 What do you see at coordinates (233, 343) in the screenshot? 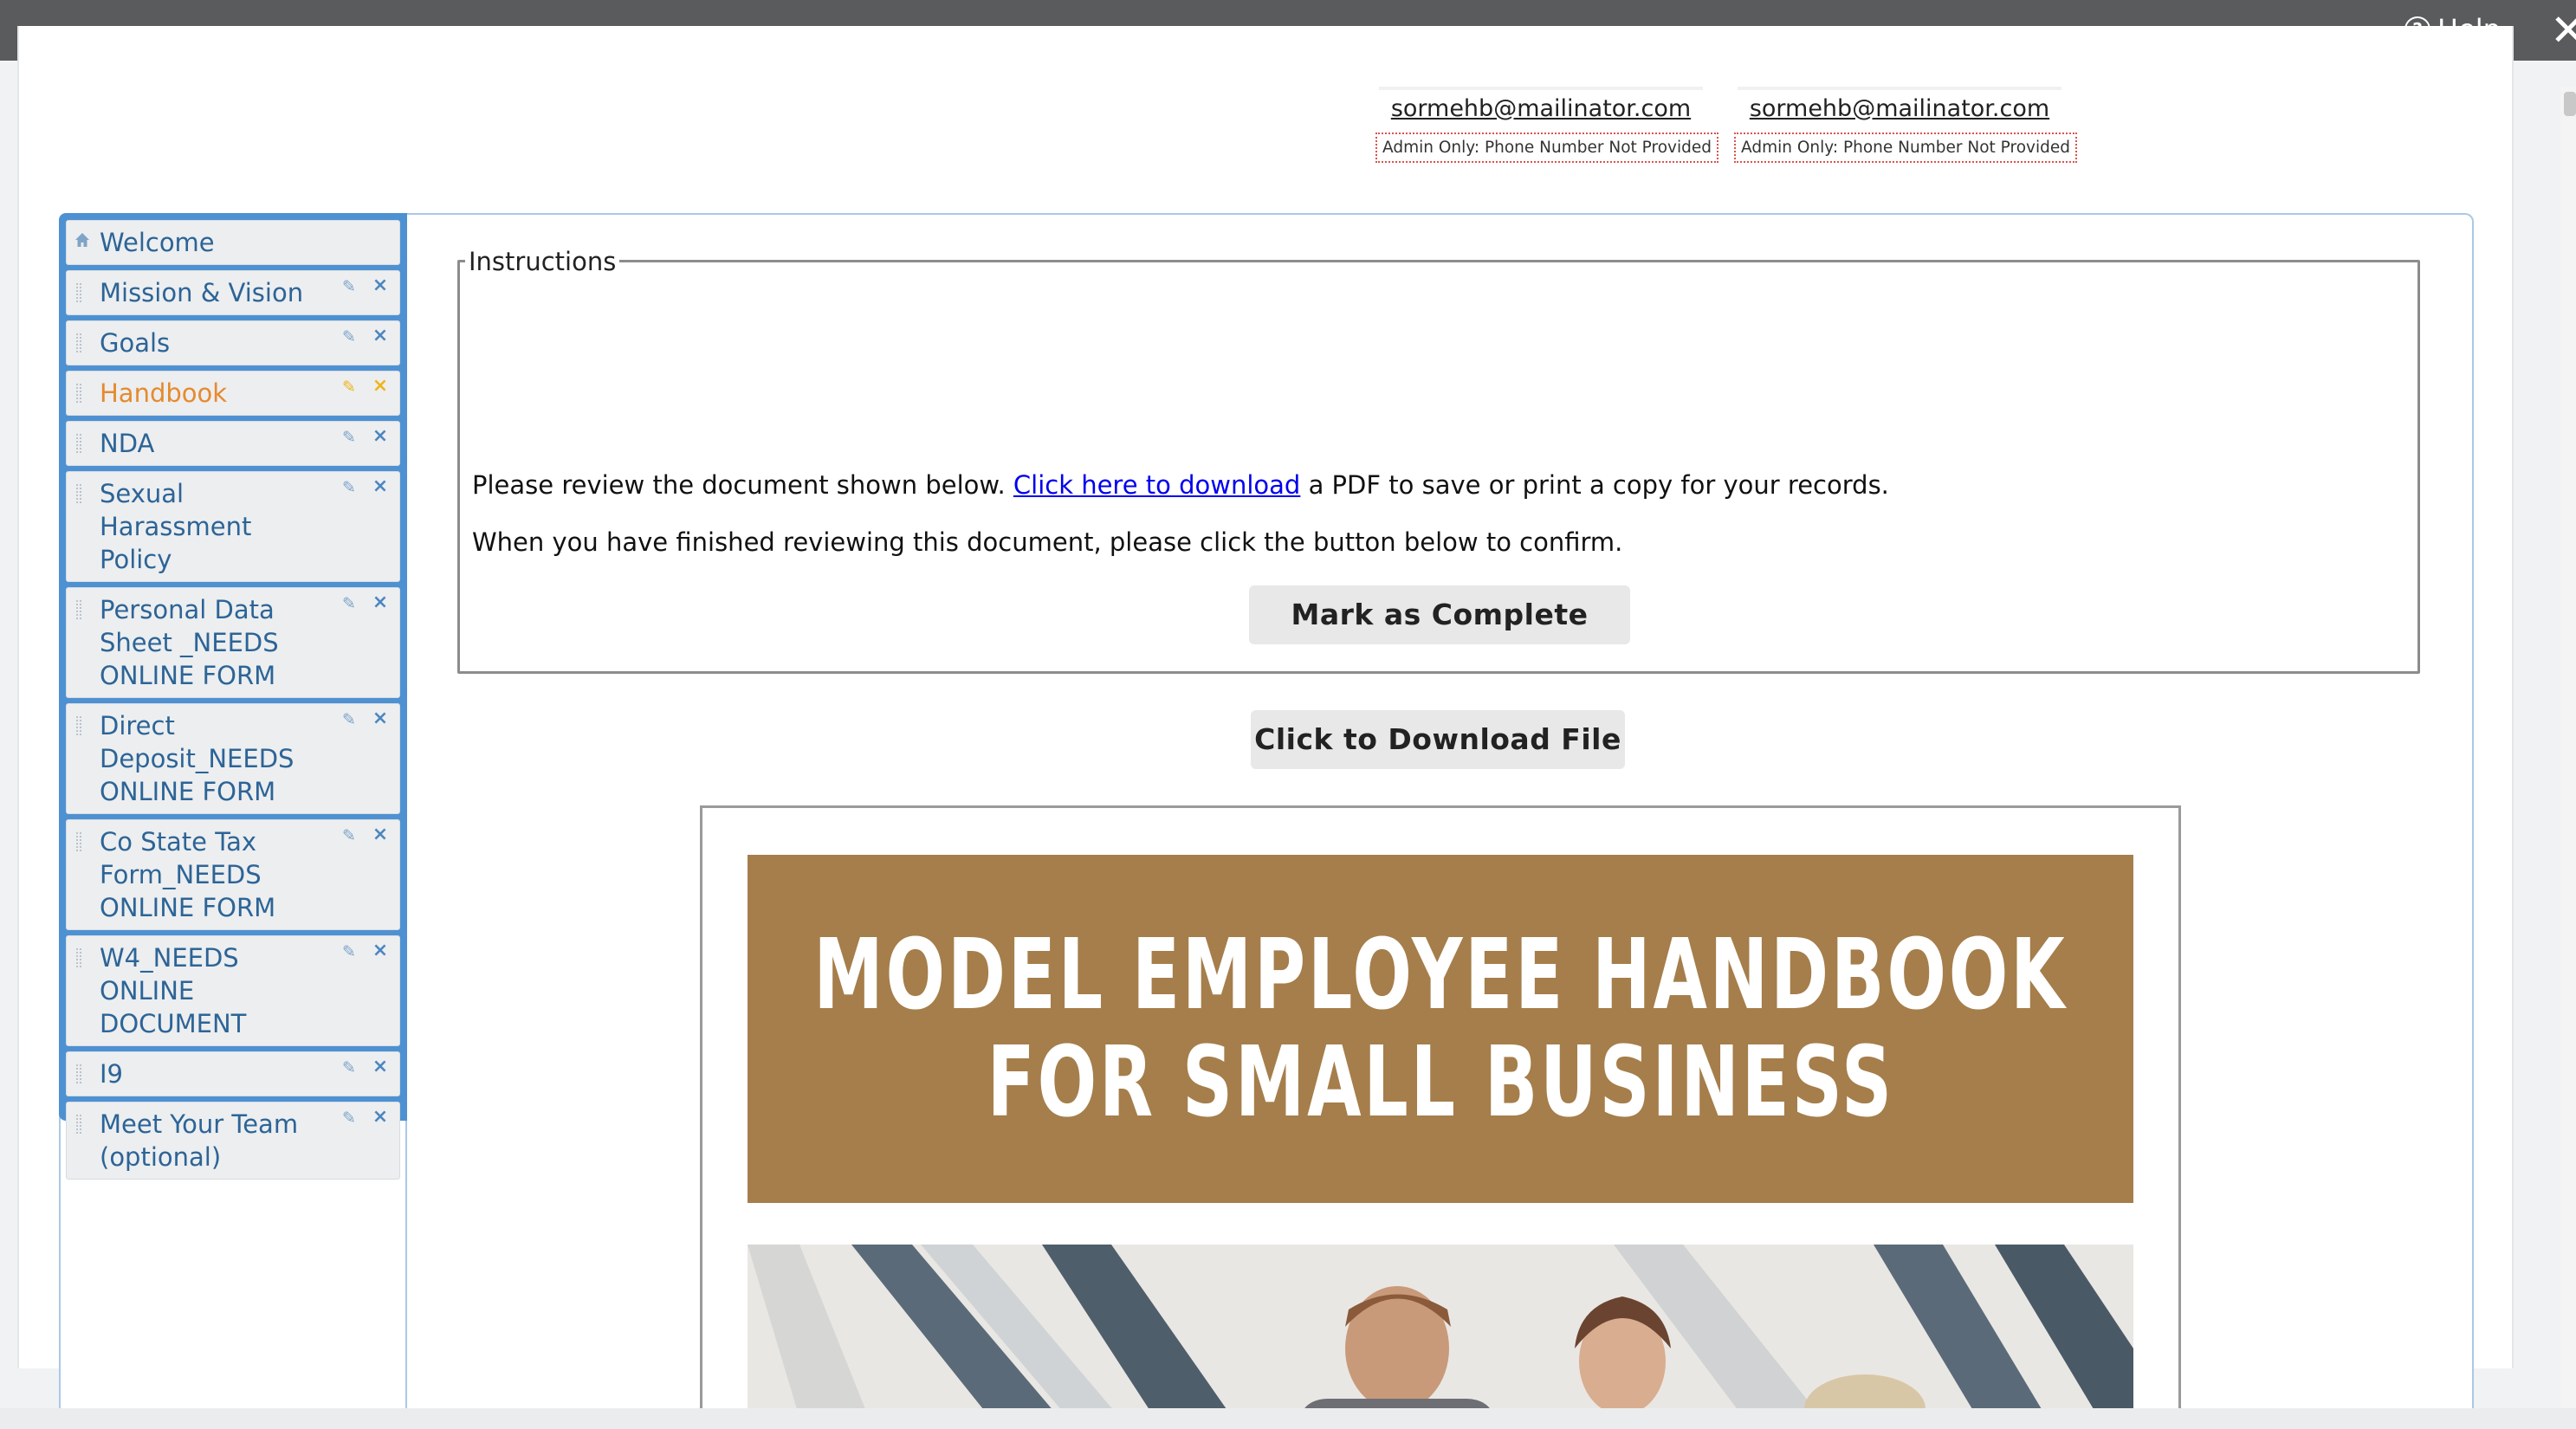
I see `sidebar-item-goals: Goals ✎ ×` at bounding box center [233, 343].